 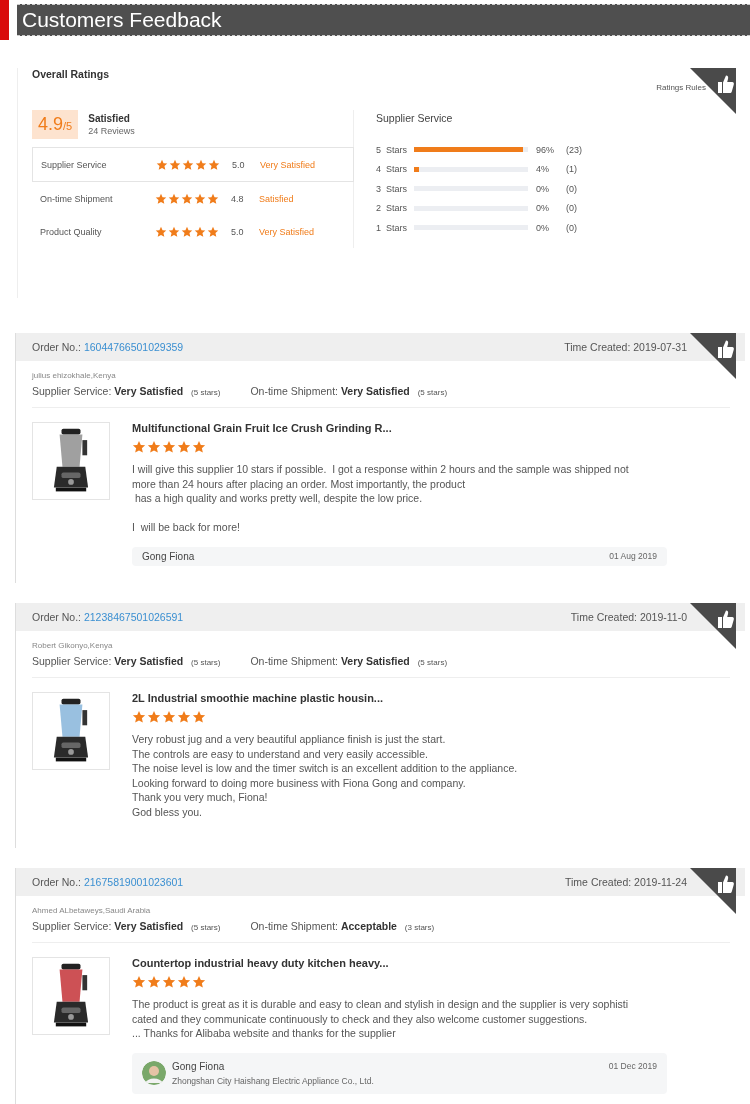 What do you see at coordinates (681, 87) in the screenshot?
I see `ratings-rules-link: Ratings Rules` at bounding box center [681, 87].